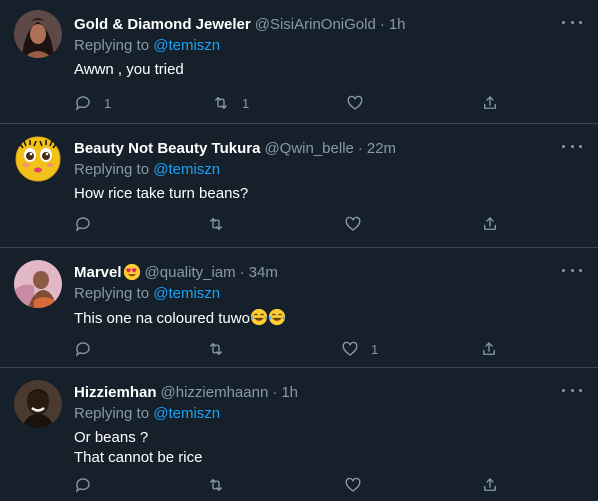 The image size is (598, 501). I want to click on user-handle: @Qwin_belle, so click(308, 148).